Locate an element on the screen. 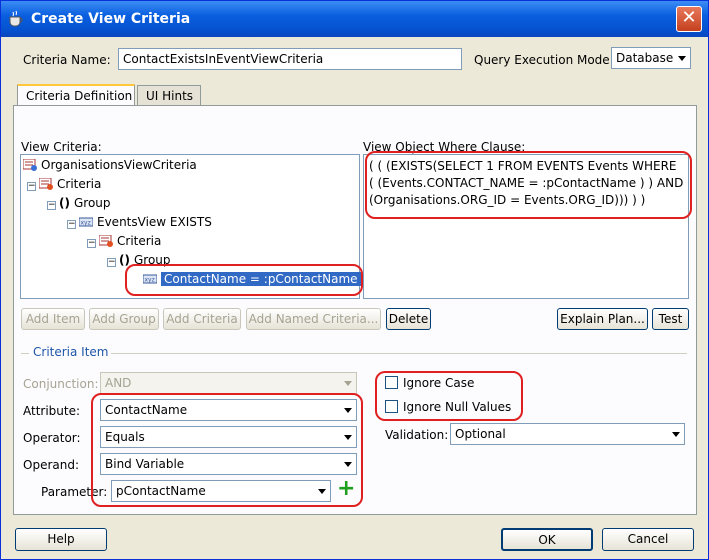 Image resolution: width=709 pixels, height=560 pixels. add-criteria-button: Add Criteria is located at coordinates (202, 319).